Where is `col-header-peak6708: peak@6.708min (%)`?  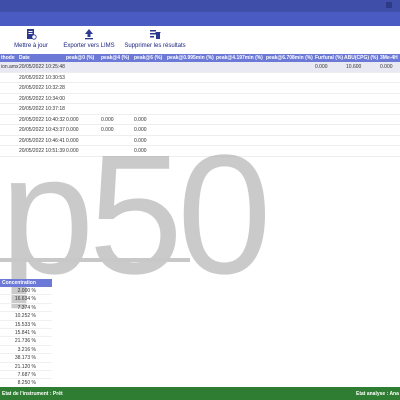 col-header-peak6708: peak@6.708min (%) is located at coordinates (289, 58).